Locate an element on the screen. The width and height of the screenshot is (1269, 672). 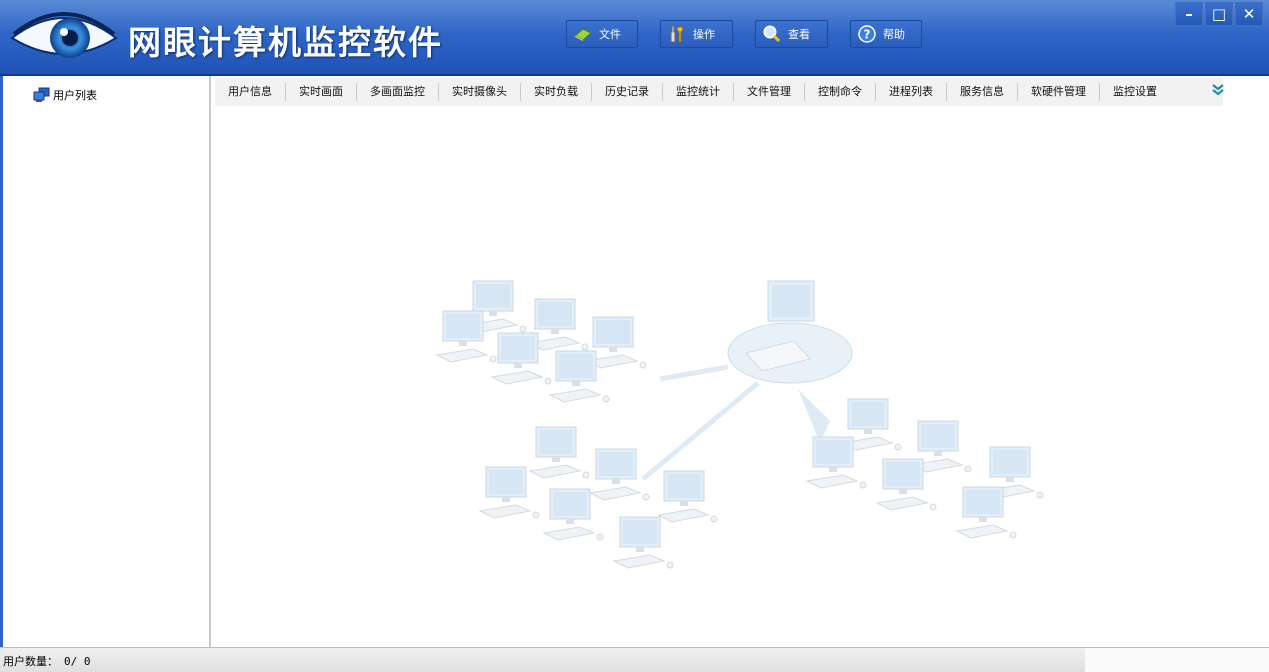
tab-file-manager: 文件管理 is located at coordinates (769, 92).